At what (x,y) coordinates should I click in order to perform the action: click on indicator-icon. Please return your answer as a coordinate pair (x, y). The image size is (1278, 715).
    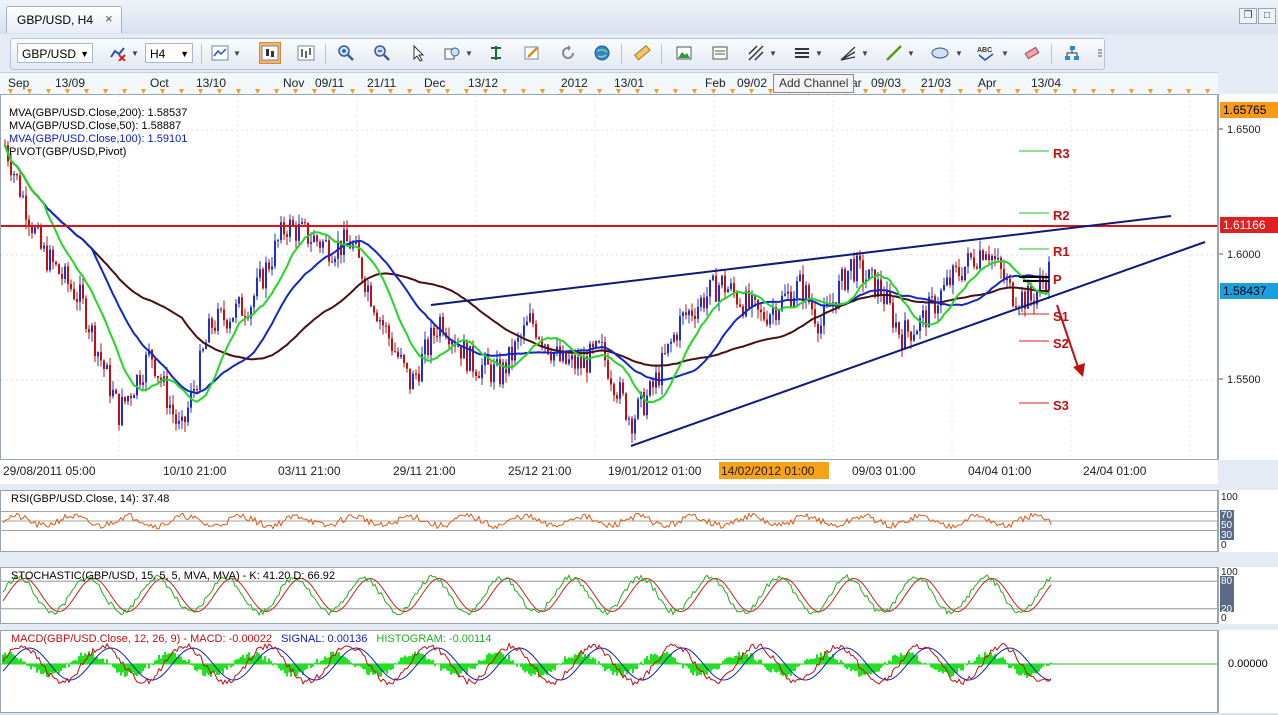
    Looking at the image, I should click on (452, 53).